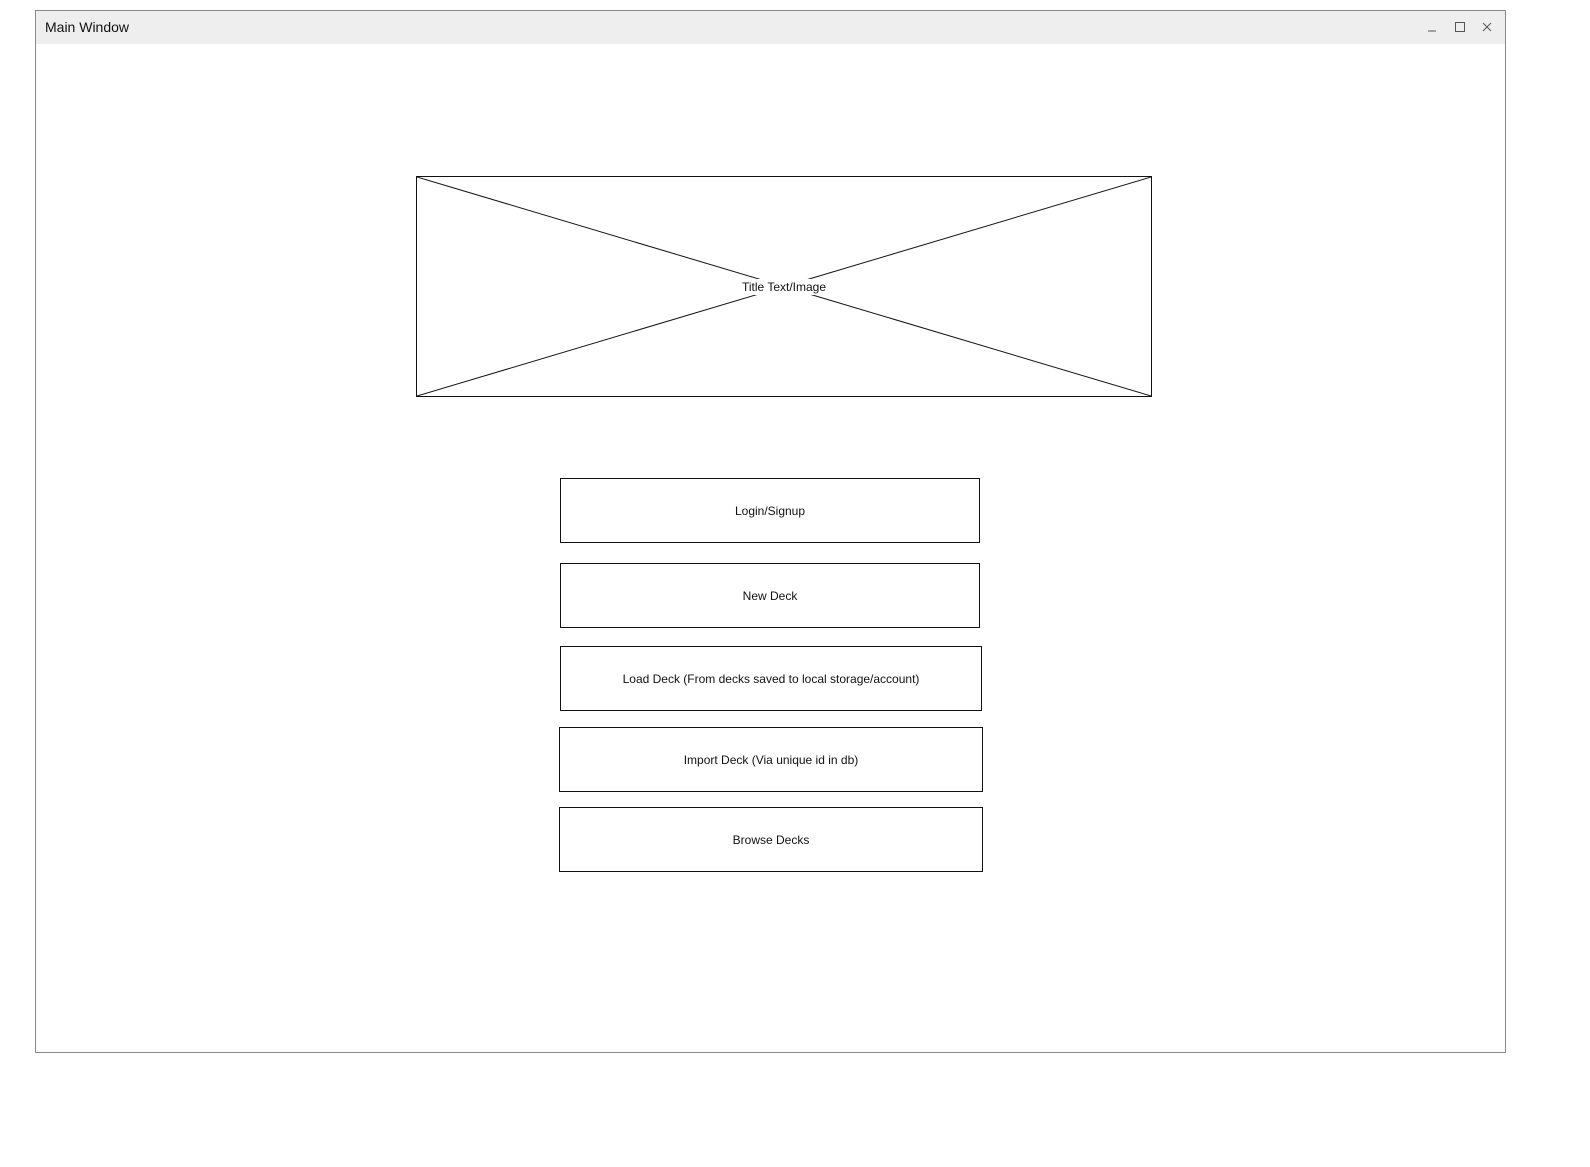  Describe the element at coordinates (771, 759) in the screenshot. I see `import-deck-button: Import Deck (Via unique id in db)` at that location.